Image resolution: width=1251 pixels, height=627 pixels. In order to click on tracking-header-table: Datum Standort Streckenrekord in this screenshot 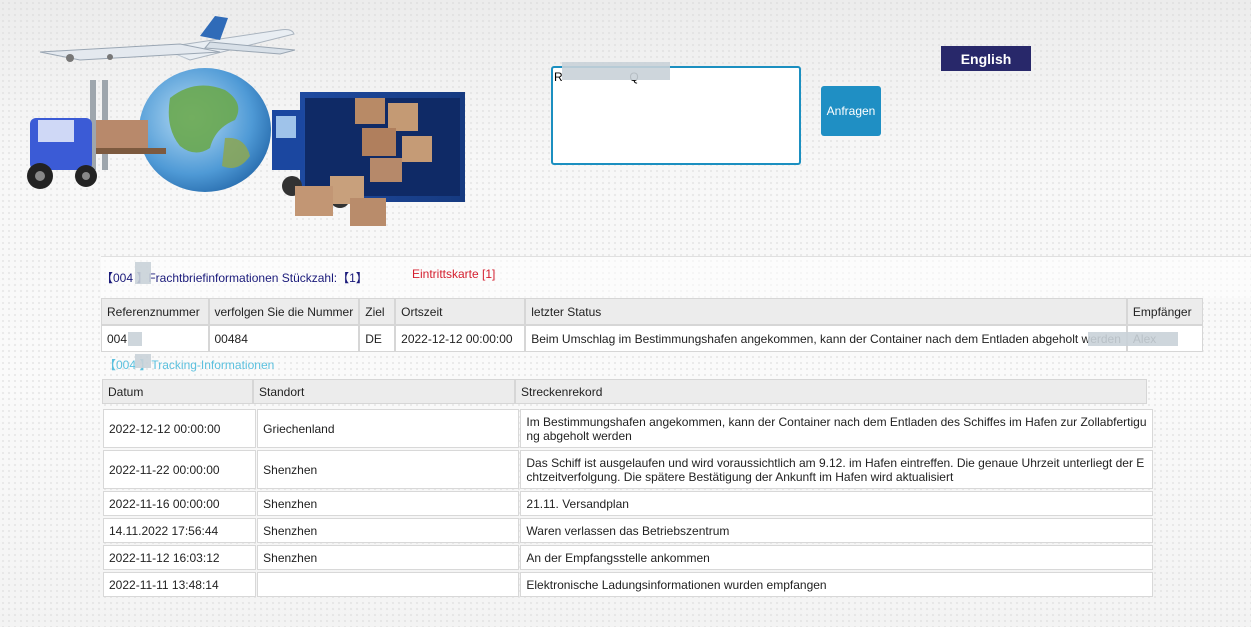, I will do `click(624, 391)`.